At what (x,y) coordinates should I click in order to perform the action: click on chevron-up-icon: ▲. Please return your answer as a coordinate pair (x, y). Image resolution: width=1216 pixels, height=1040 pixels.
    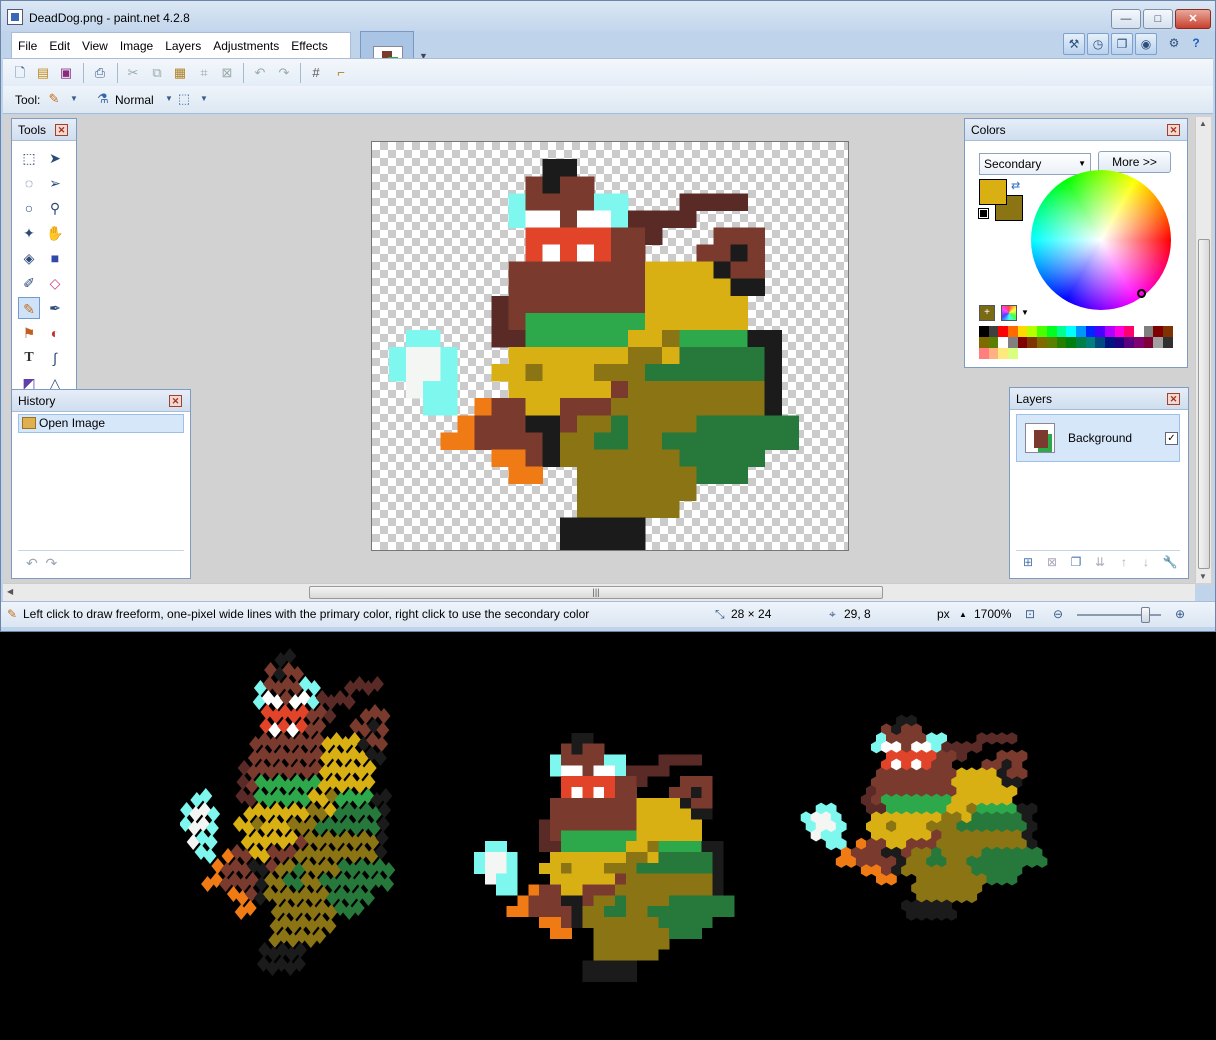
    Looking at the image, I should click on (963, 614).